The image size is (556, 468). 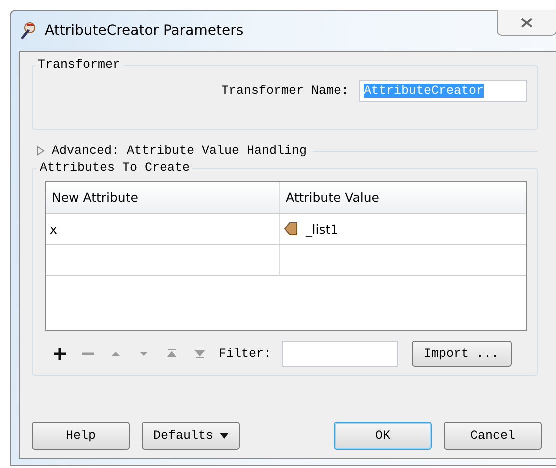 I want to click on column-header: Attribute Value, so click(x=403, y=197).